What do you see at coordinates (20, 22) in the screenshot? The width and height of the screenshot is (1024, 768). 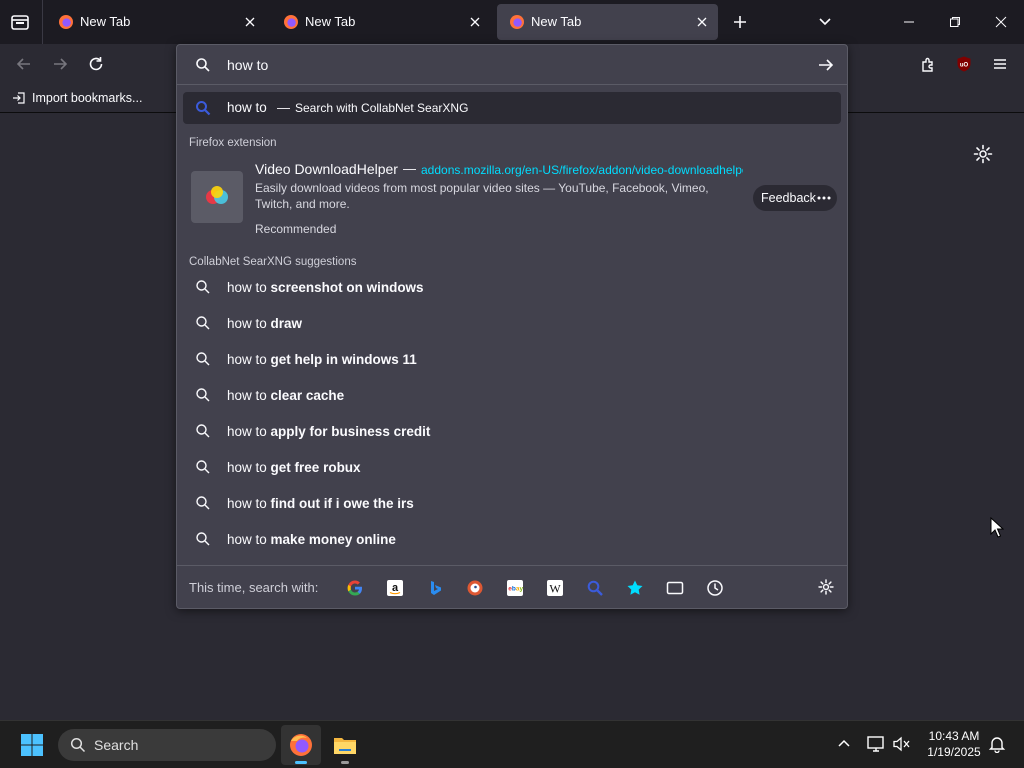 I see `firefox-view-button` at bounding box center [20, 22].